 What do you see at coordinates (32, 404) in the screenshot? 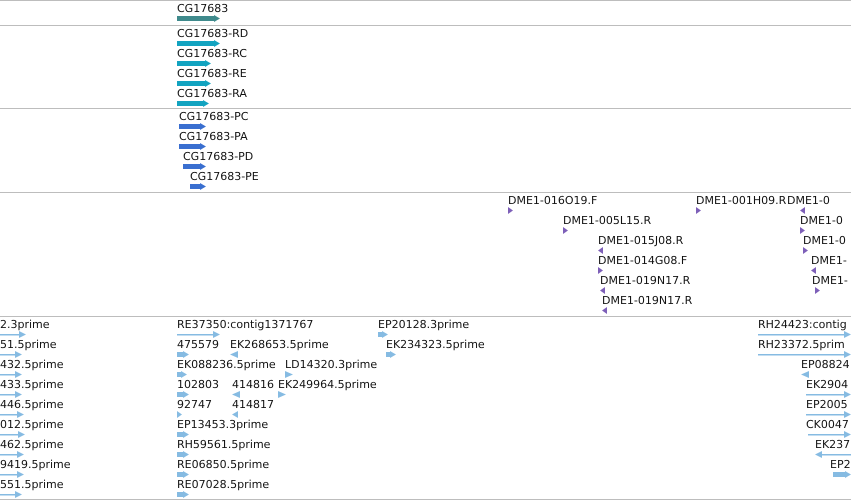
I see `feature-label: 446.5prime` at bounding box center [32, 404].